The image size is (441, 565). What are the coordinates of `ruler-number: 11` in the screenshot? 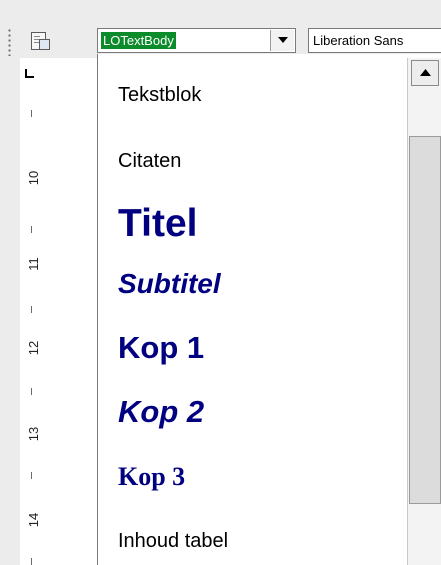 It's located at (33, 264).